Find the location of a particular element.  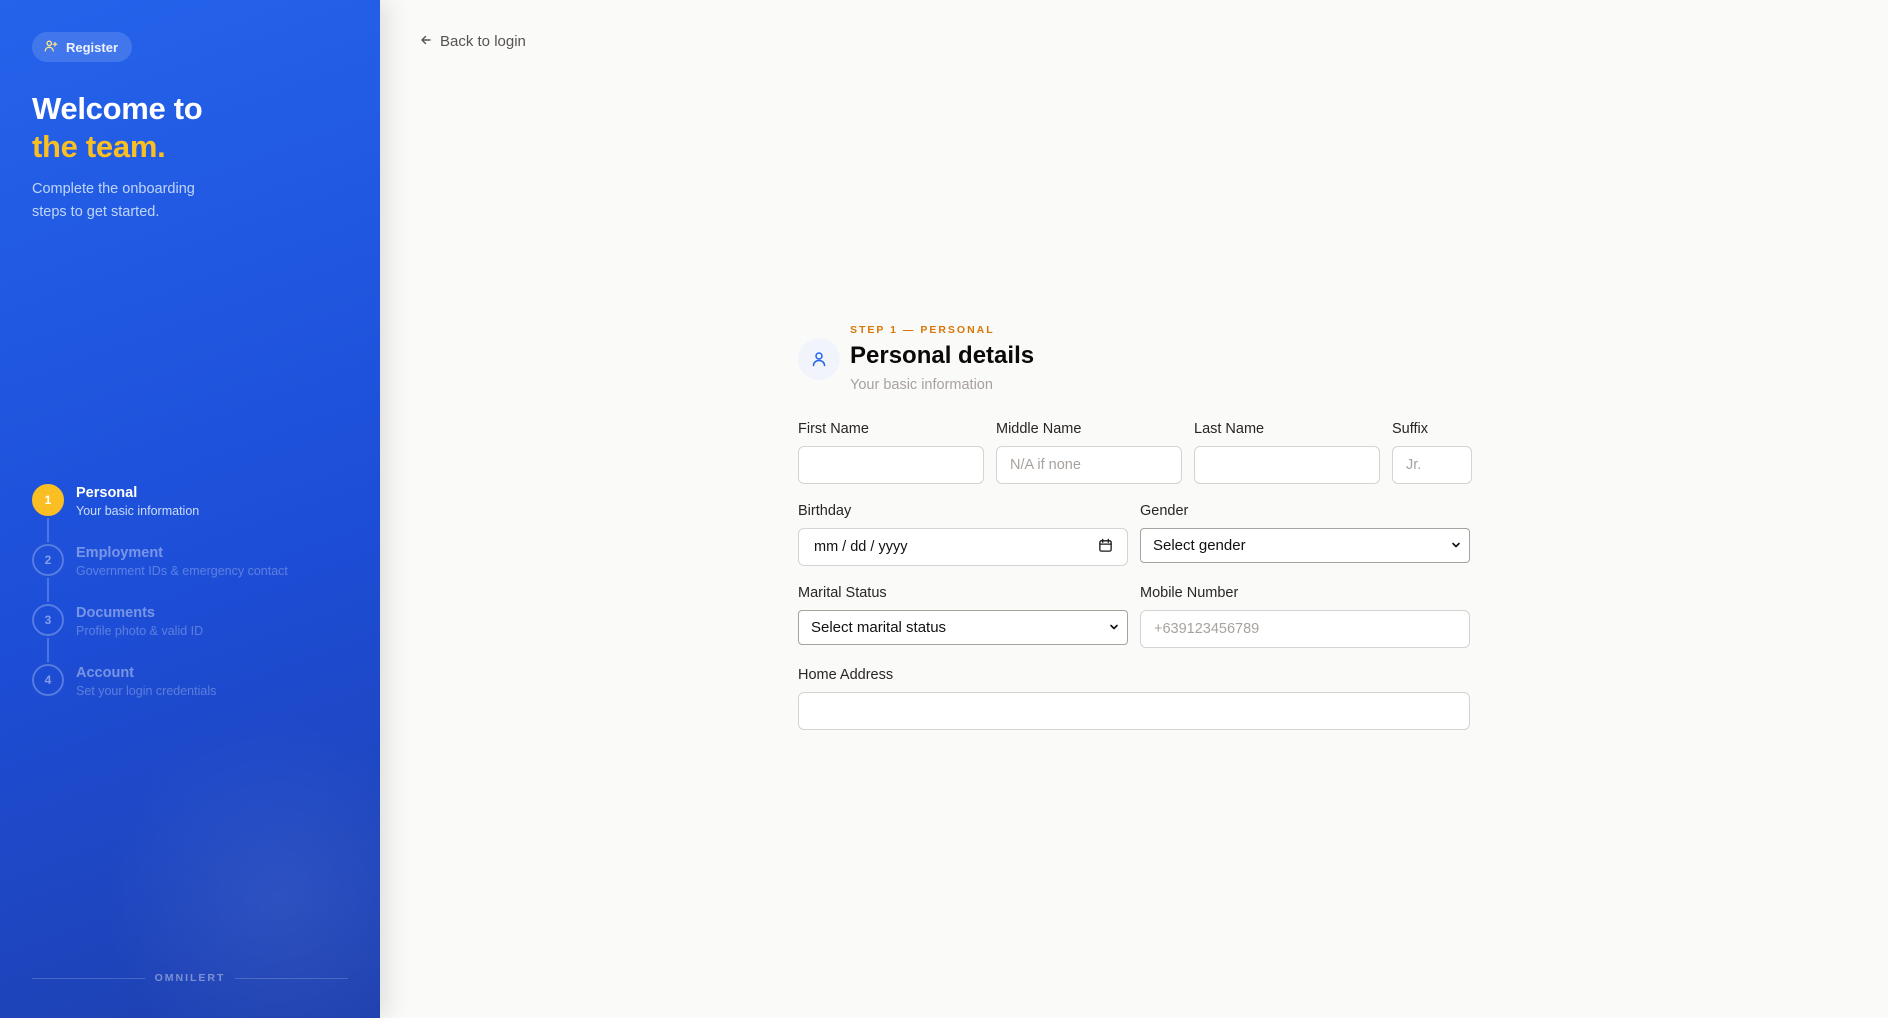

marital-status-label: Marital Status is located at coordinates (842, 593).